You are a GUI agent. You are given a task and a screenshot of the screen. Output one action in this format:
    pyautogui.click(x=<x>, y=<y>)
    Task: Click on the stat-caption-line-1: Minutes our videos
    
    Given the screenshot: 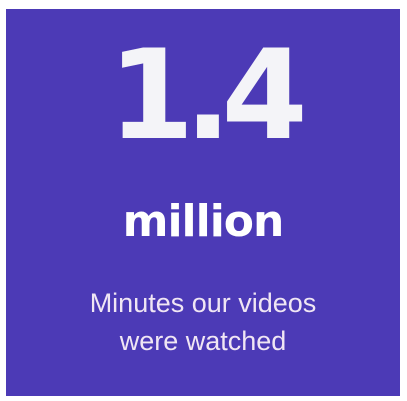 What is the action you would take?
    pyautogui.click(x=203, y=303)
    